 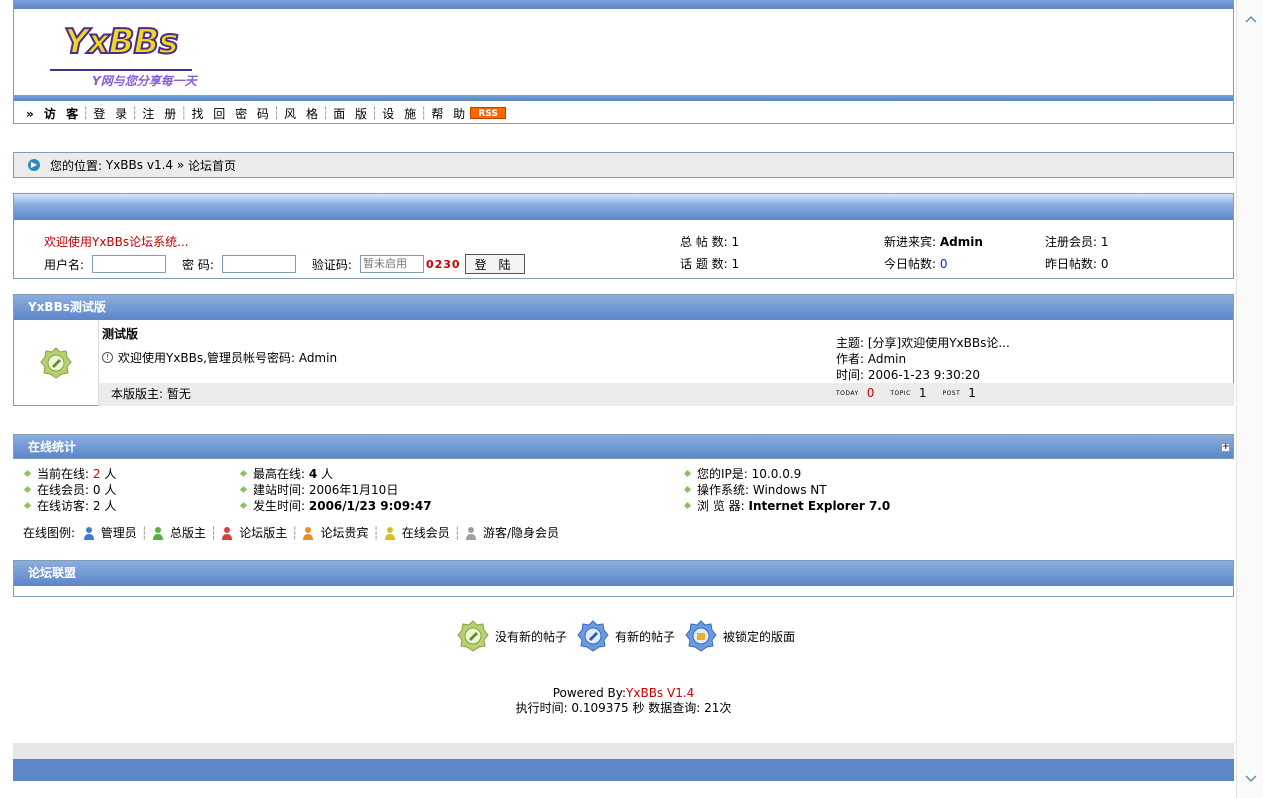 I want to click on stat-value: 0, so click(x=1104, y=264).